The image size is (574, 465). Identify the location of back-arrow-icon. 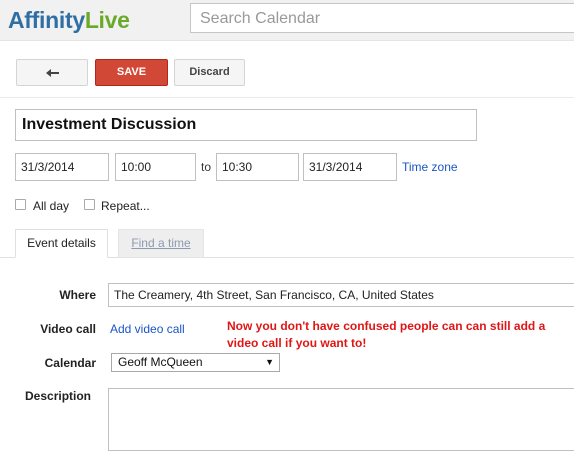
(52, 73).